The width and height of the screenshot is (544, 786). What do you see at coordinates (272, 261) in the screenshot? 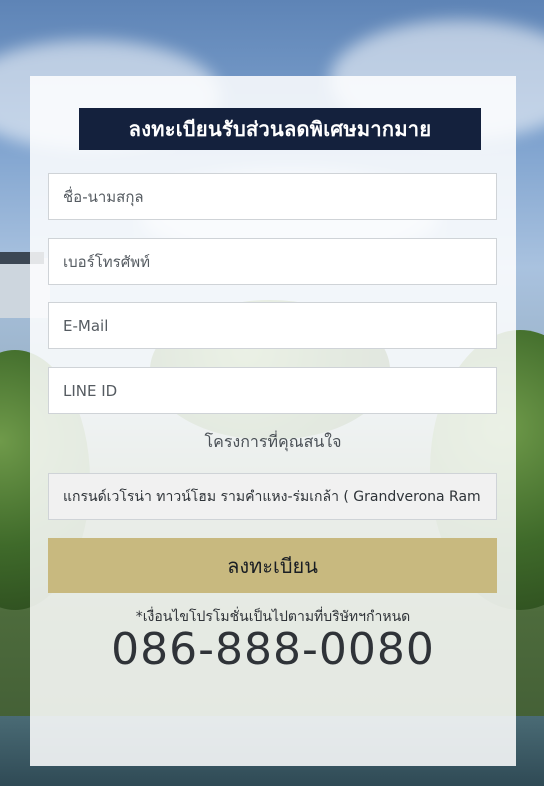
I see `phone-field: เบอร์โทรศัพท์` at bounding box center [272, 261].